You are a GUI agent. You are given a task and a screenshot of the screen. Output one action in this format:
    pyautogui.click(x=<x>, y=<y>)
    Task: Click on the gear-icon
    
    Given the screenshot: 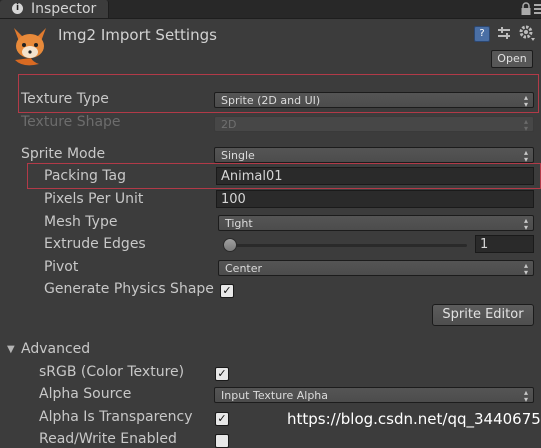 What is the action you would take?
    pyautogui.click(x=527, y=33)
    